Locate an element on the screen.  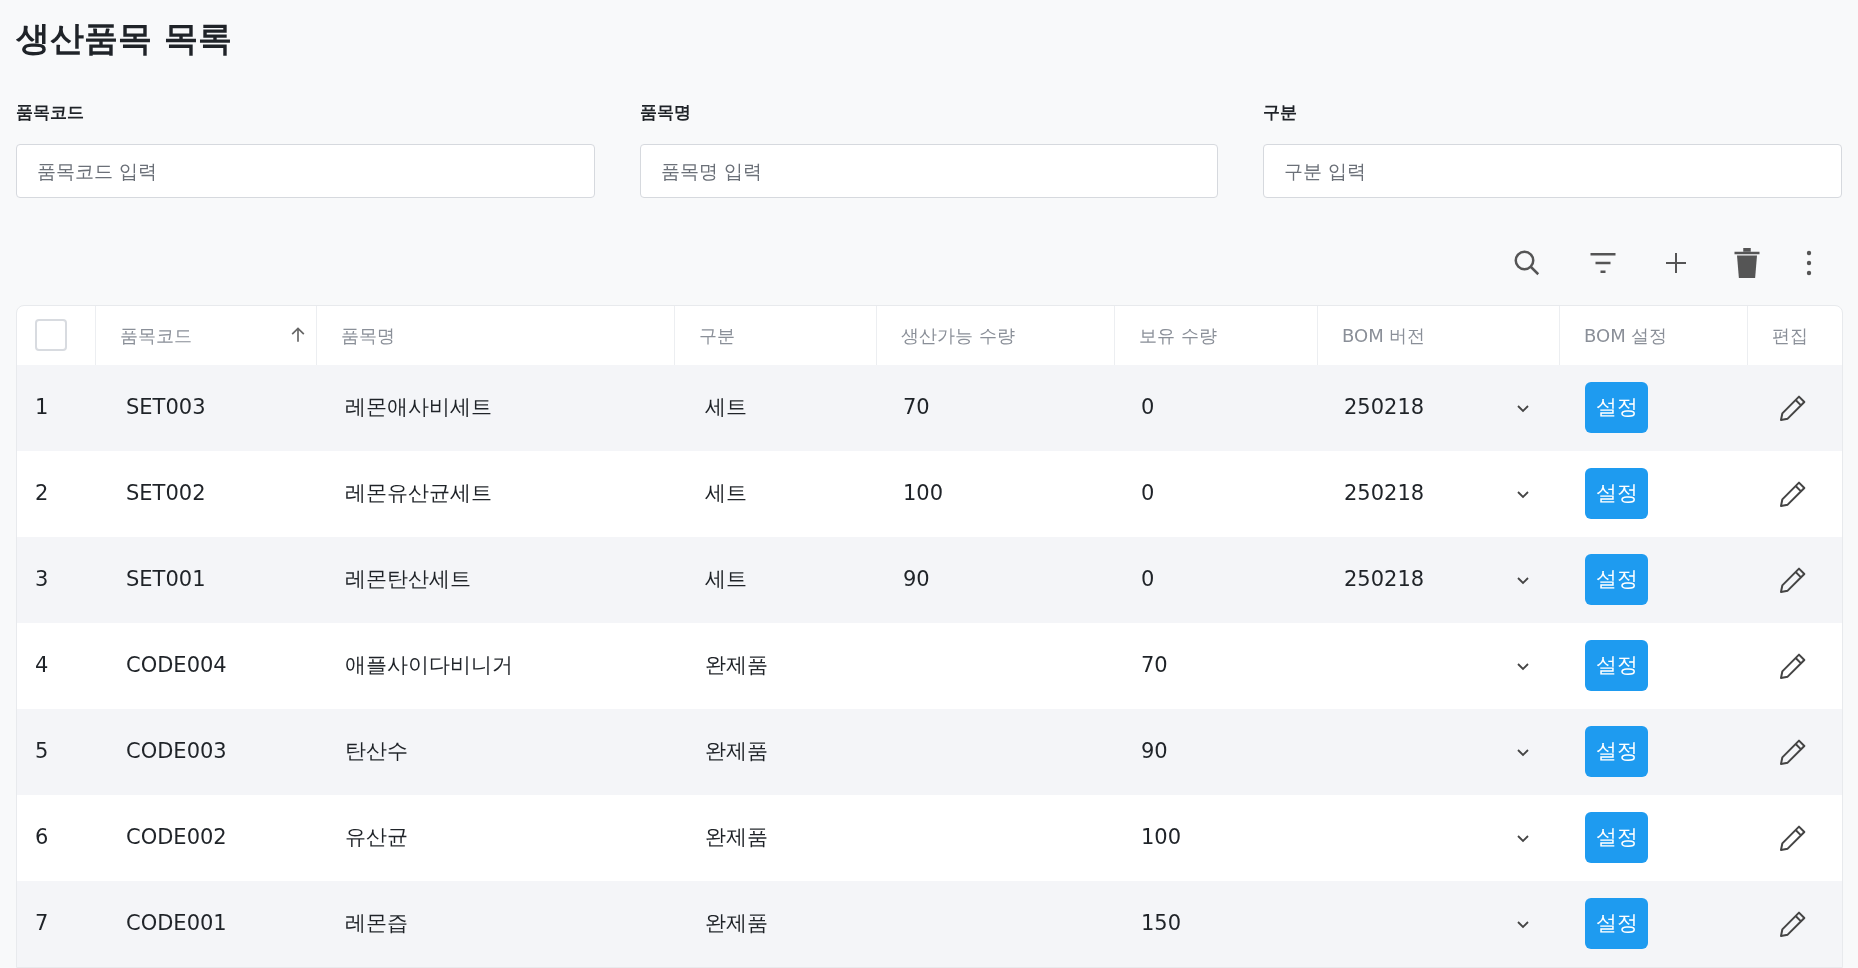
item-name: 애플사이다비니거 is located at coordinates (429, 665).